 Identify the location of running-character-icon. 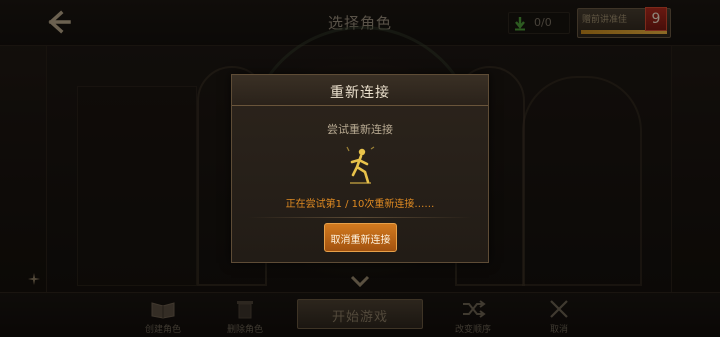
(360, 165).